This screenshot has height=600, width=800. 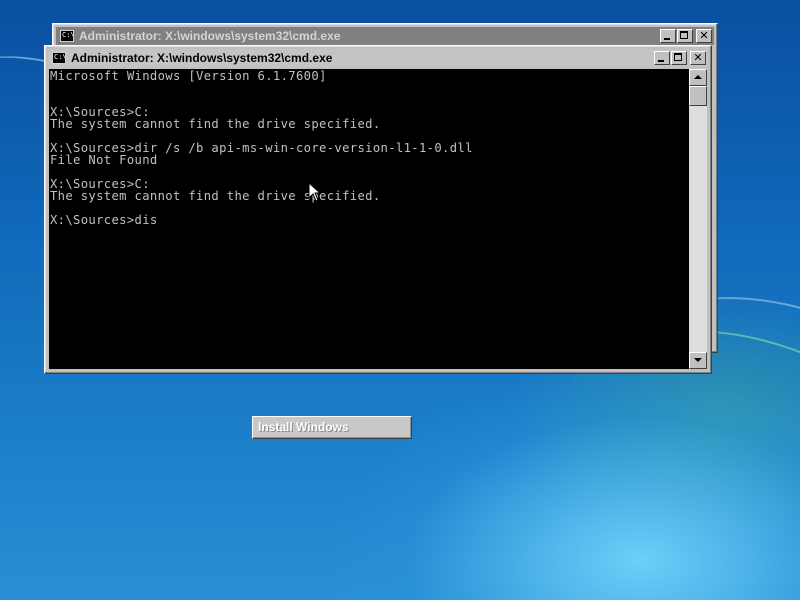 I want to click on scroll-down-button, so click(x=698, y=360).